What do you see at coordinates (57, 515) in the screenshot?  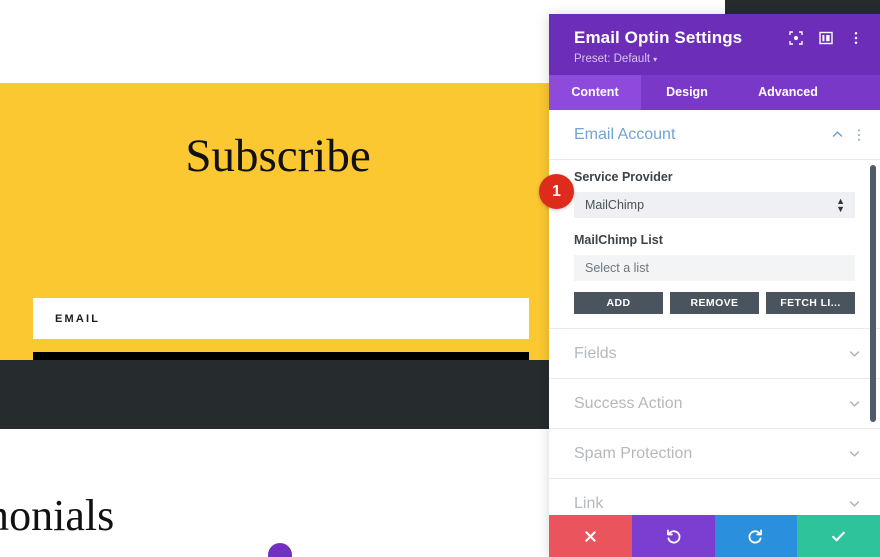 I see `page-clipped-heading: Testimonials` at bounding box center [57, 515].